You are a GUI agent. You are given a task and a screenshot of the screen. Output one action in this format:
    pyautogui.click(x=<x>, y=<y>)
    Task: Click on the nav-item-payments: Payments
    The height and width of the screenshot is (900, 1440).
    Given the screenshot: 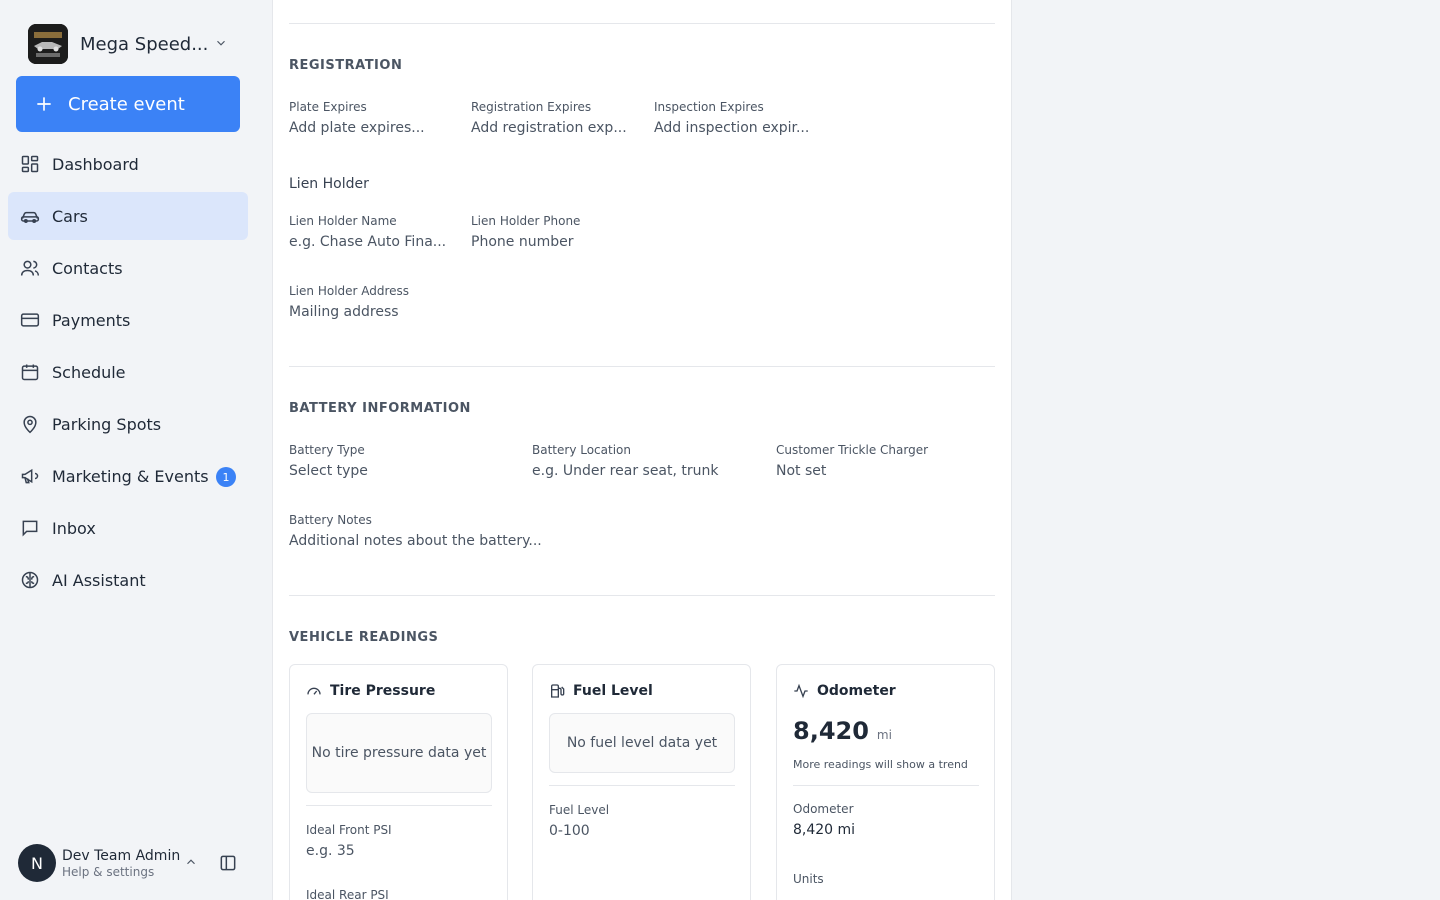 What is the action you would take?
    pyautogui.click(x=128, y=320)
    